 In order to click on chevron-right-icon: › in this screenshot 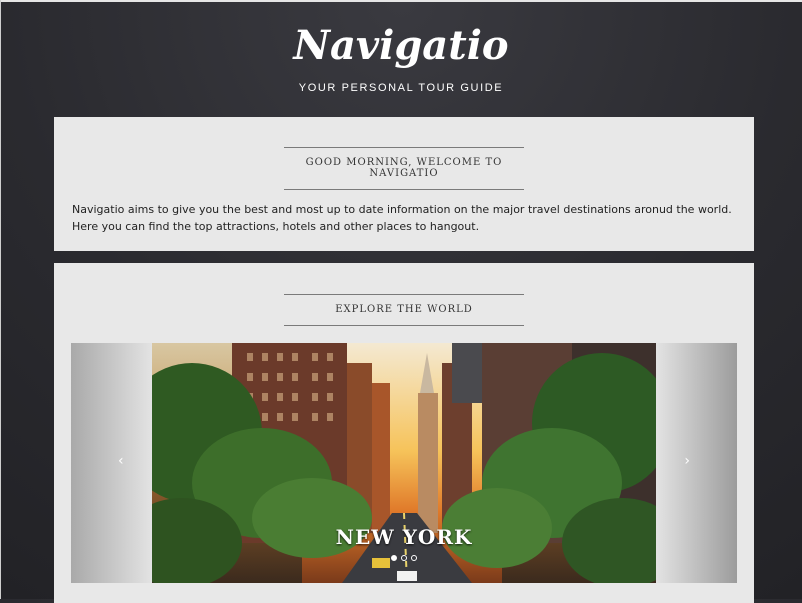, I will do `click(687, 461)`.